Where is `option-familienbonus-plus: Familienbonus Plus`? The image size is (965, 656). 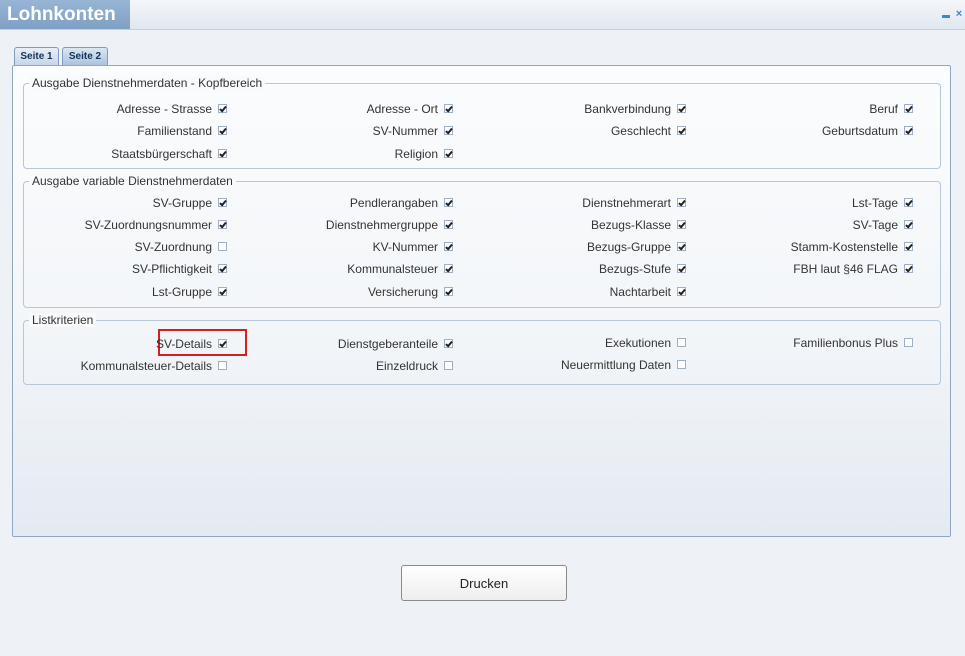 option-familienbonus-plus: Familienbonus Plus is located at coordinates (468, 343).